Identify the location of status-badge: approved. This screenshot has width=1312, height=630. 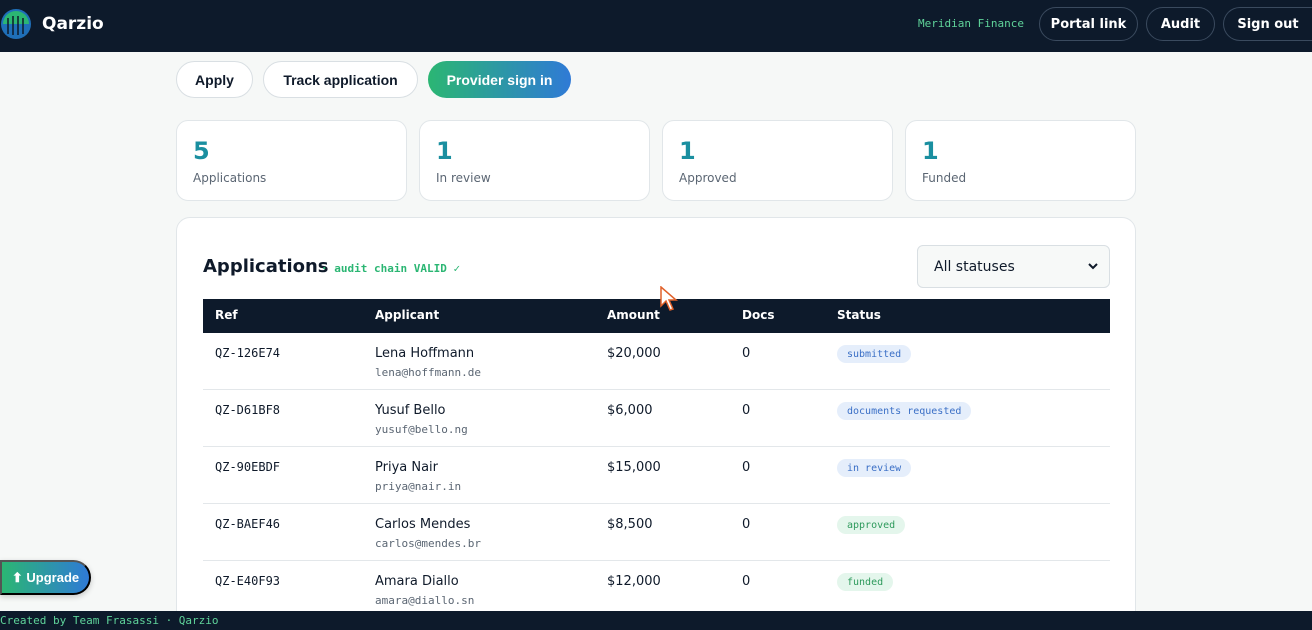
(871, 525).